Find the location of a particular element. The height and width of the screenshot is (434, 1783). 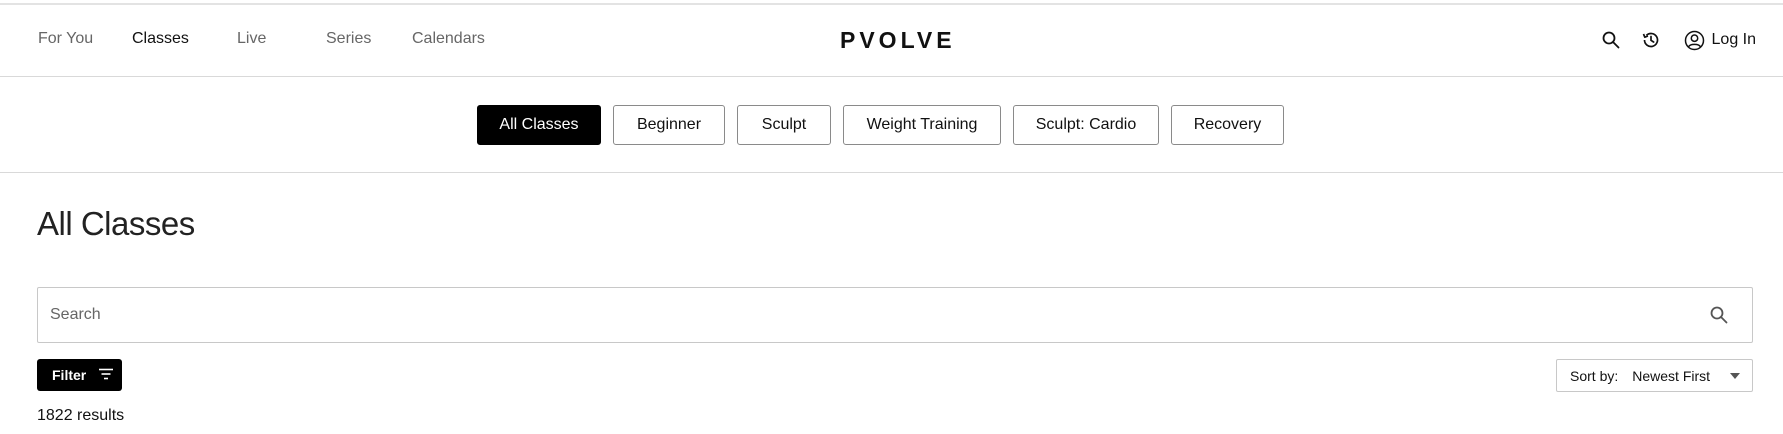

caret-down-icon is located at coordinates (1735, 376).